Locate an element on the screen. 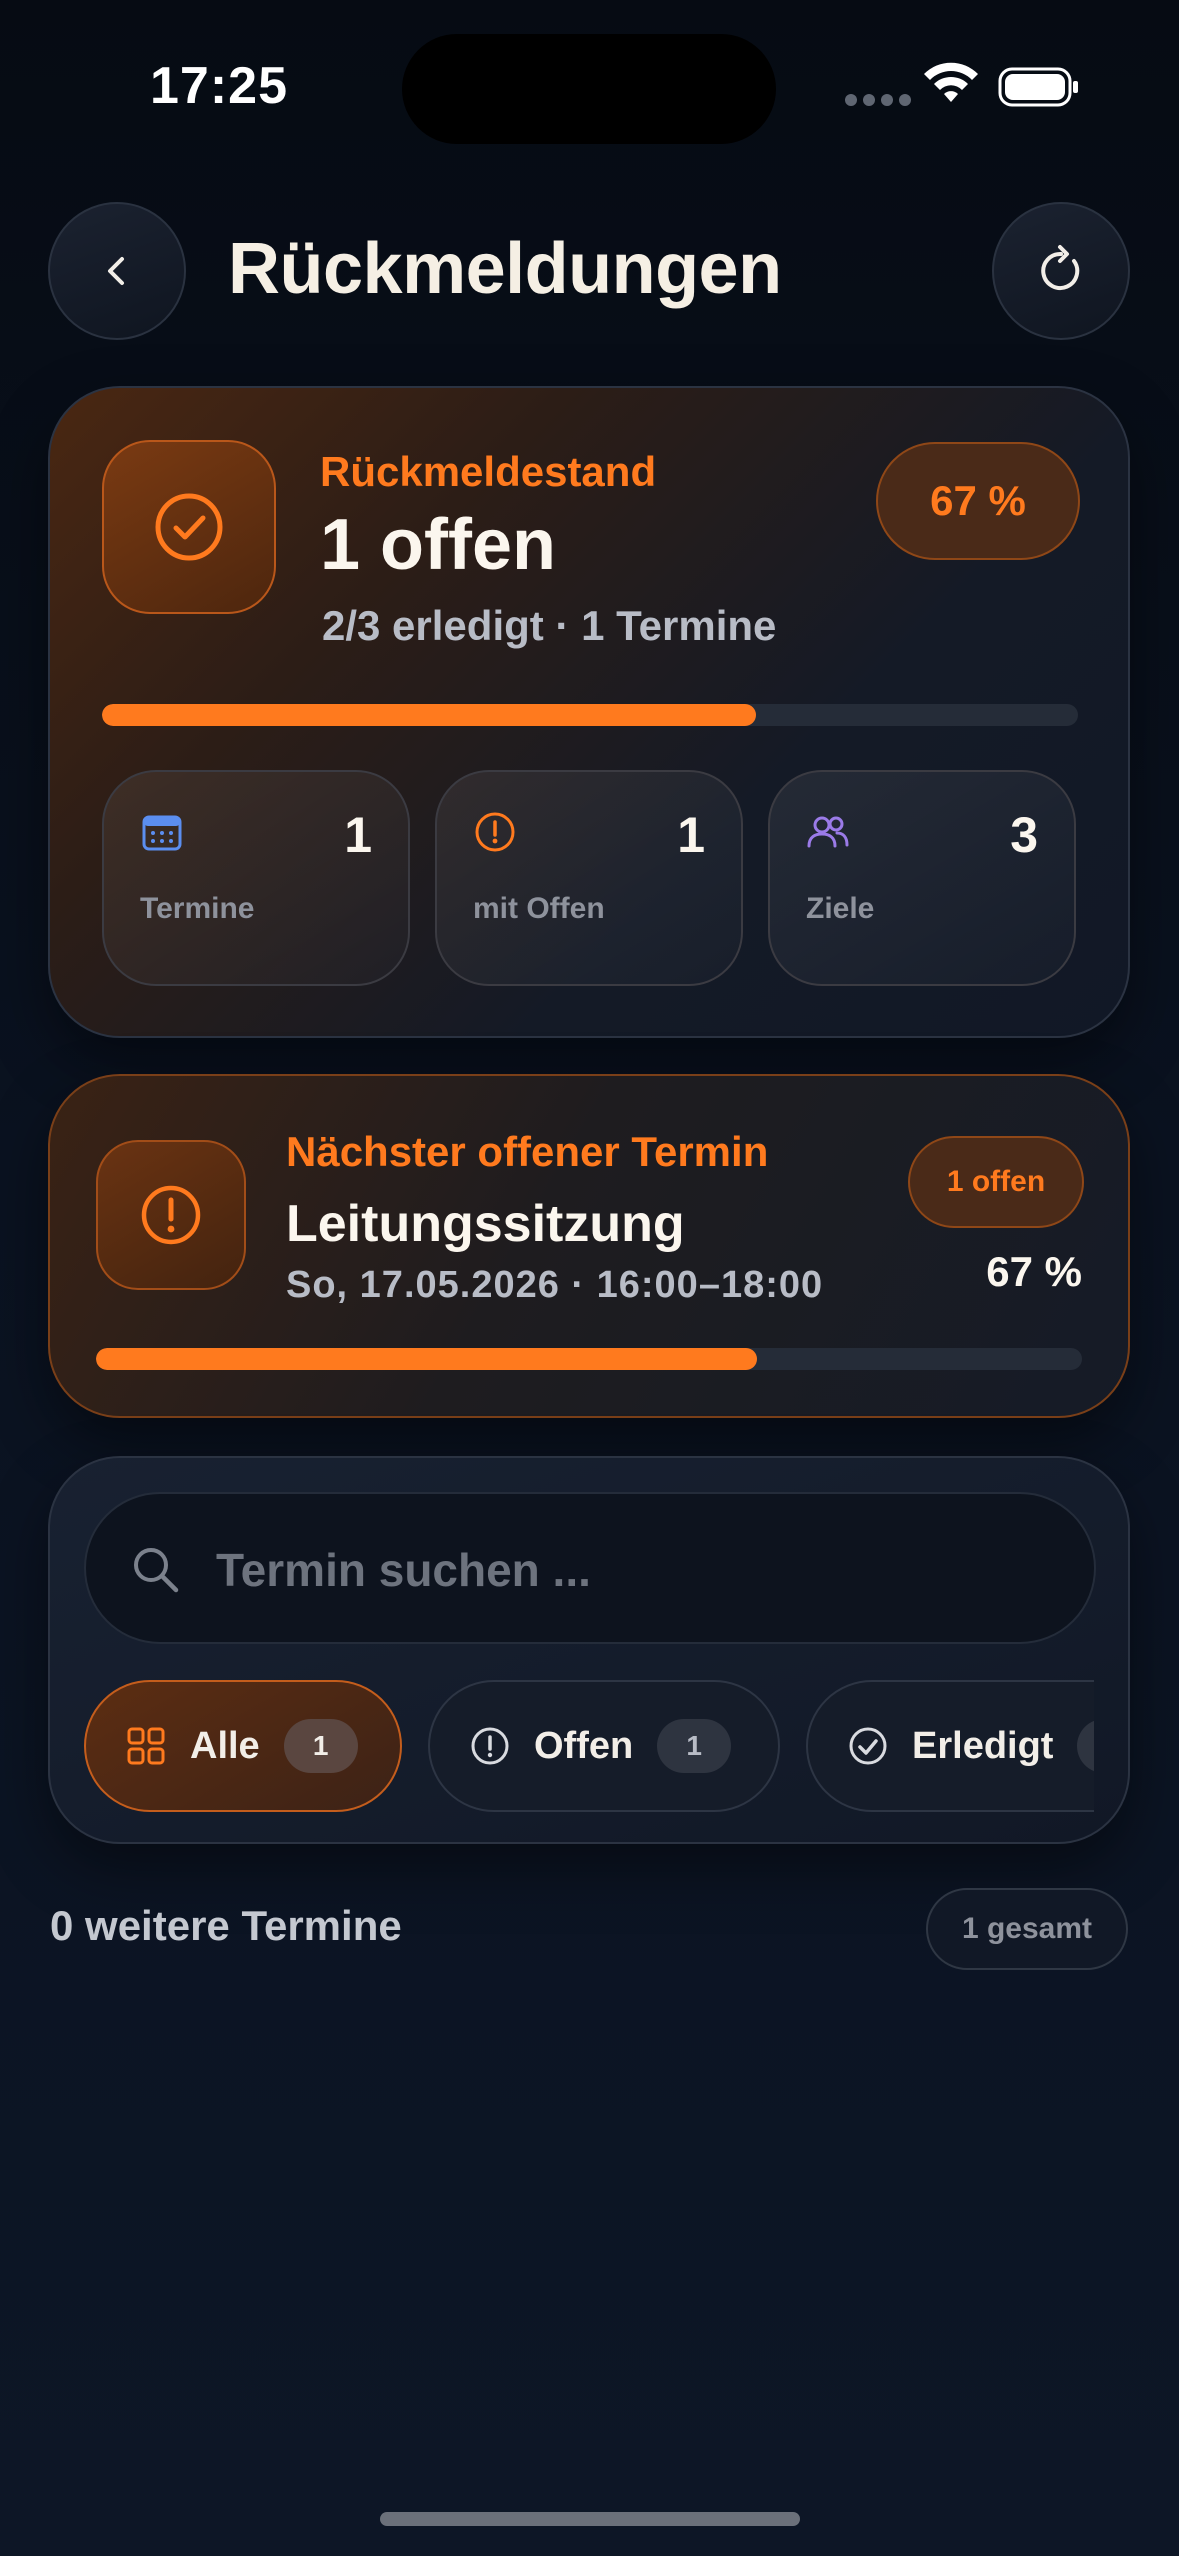 This screenshot has height=2556, width=1179. filter-chips: Alle 1 Offen 1 Erledigt is located at coordinates (589, 1747).